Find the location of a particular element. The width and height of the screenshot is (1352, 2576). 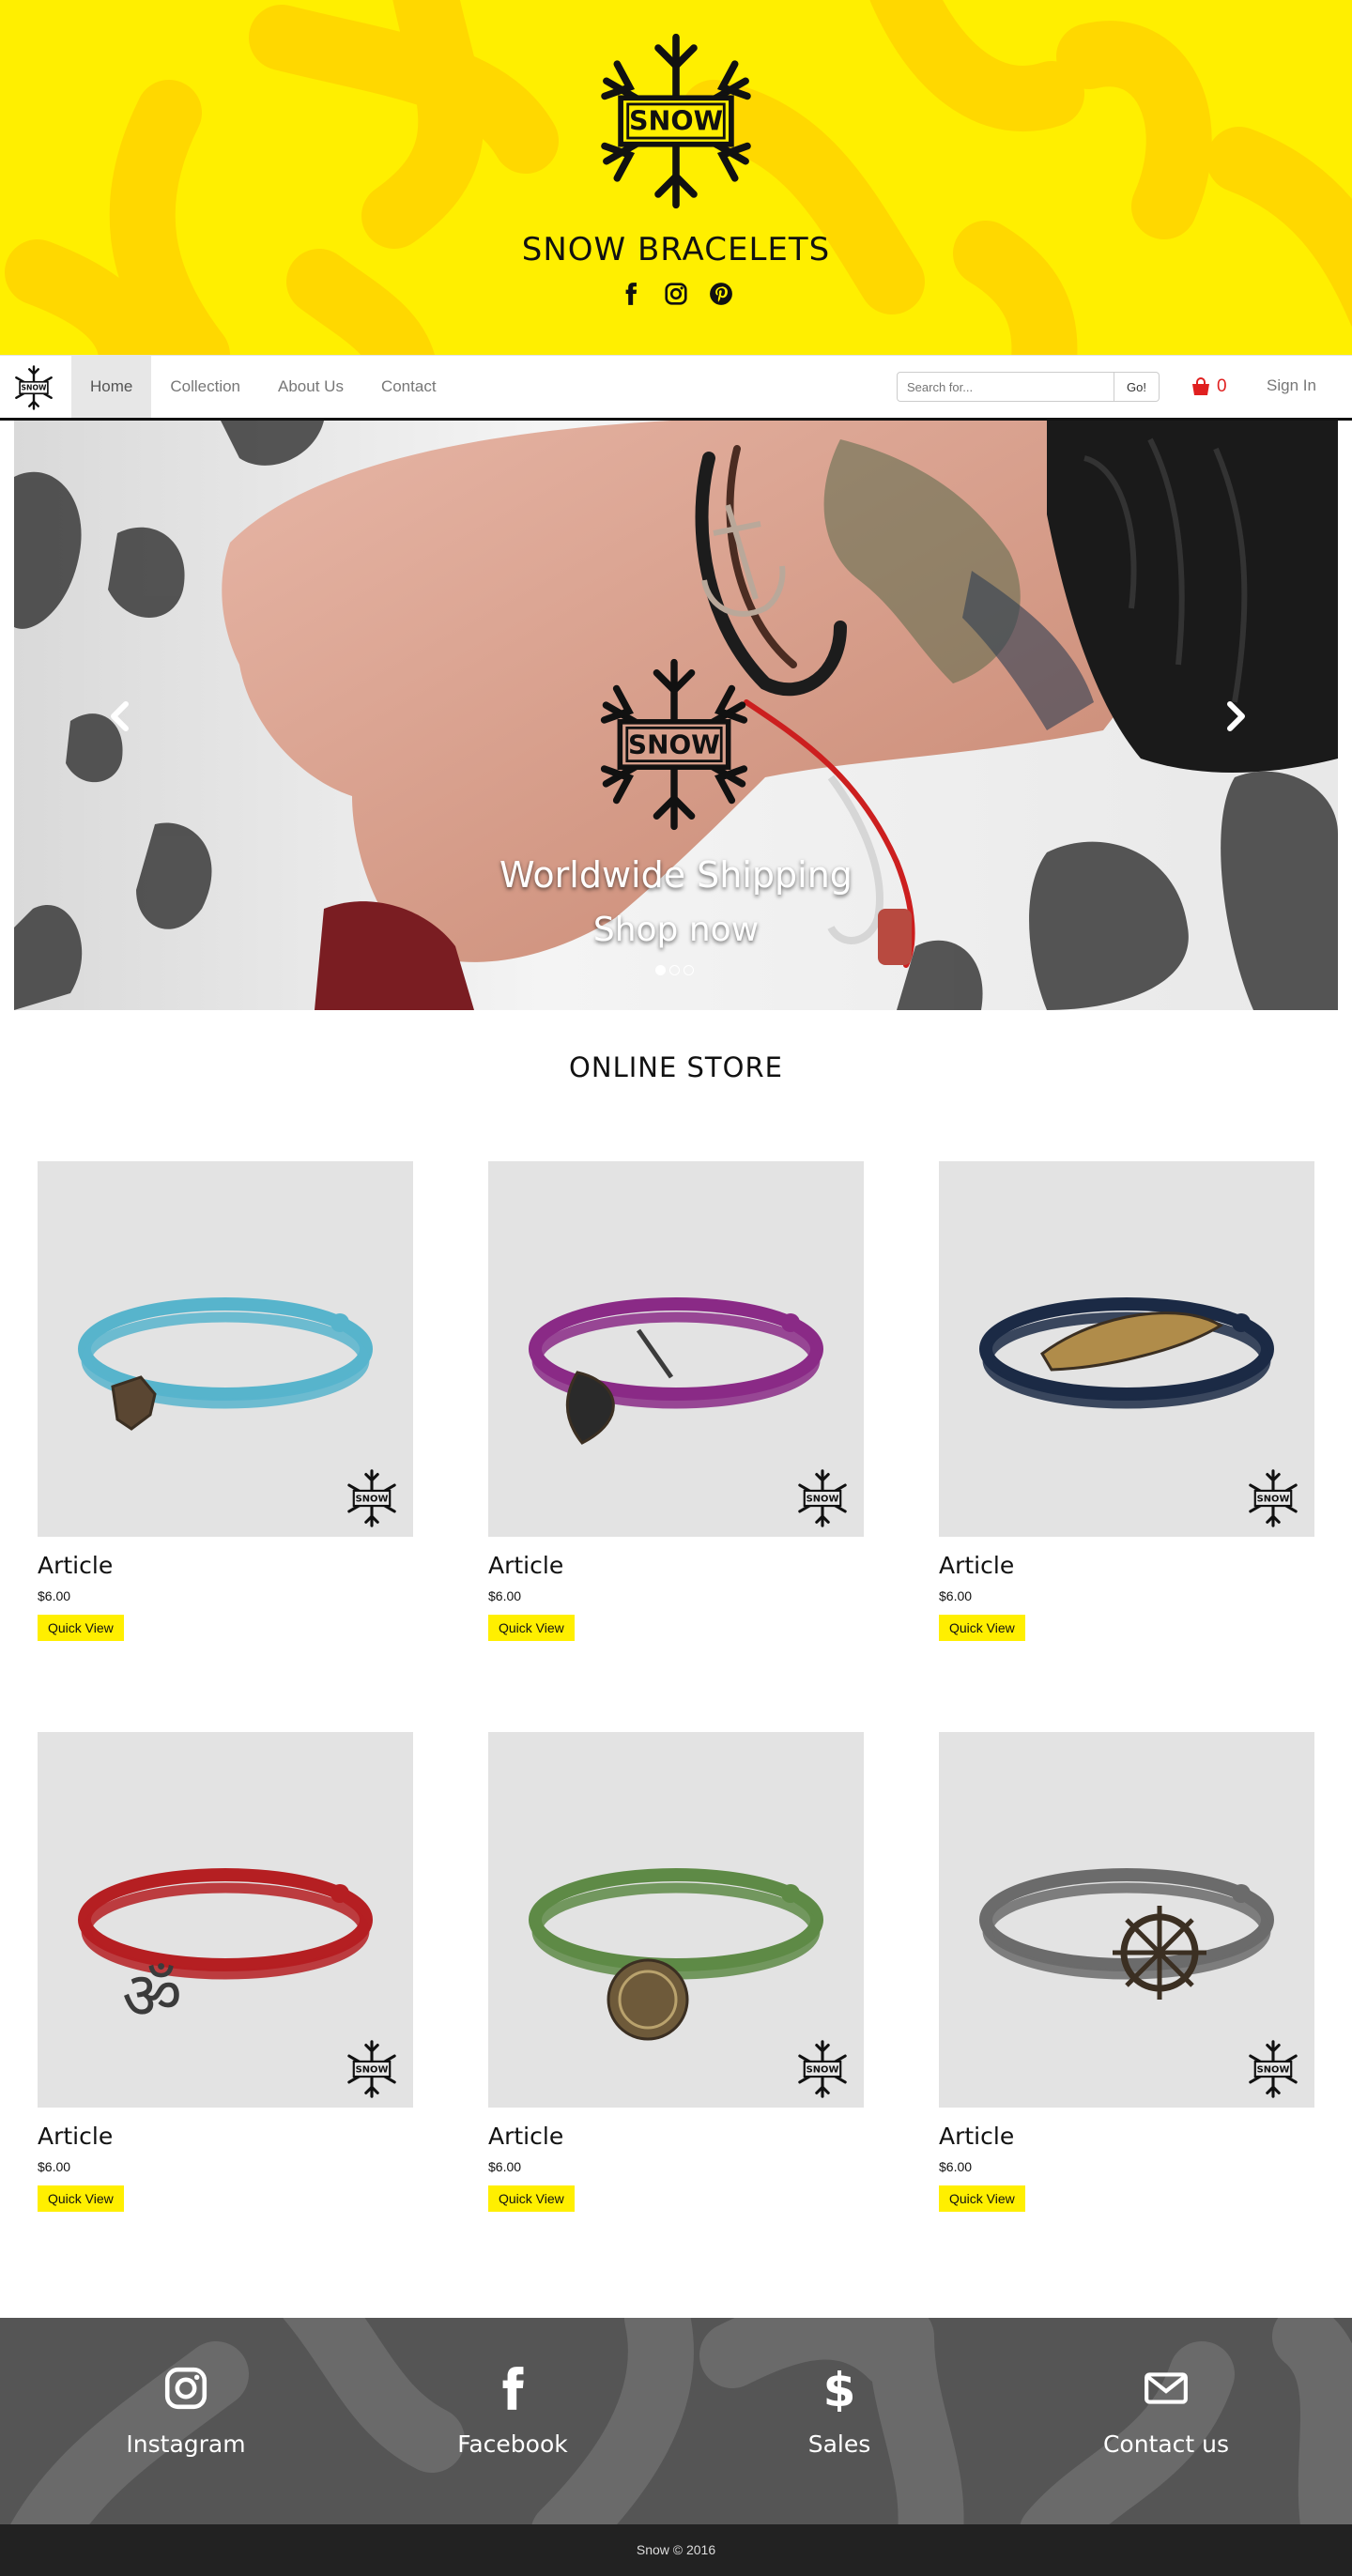

carousel-logo-text: SNOW is located at coordinates (674, 743).